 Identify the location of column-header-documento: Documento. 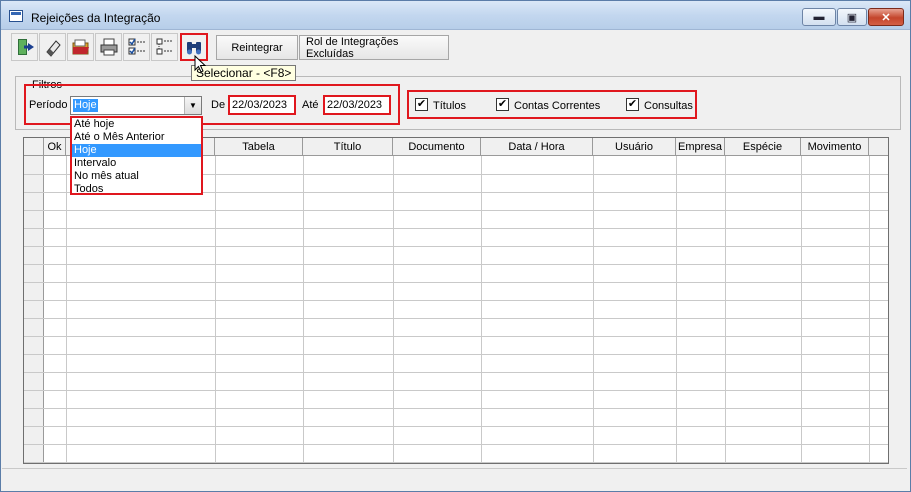
(437, 147).